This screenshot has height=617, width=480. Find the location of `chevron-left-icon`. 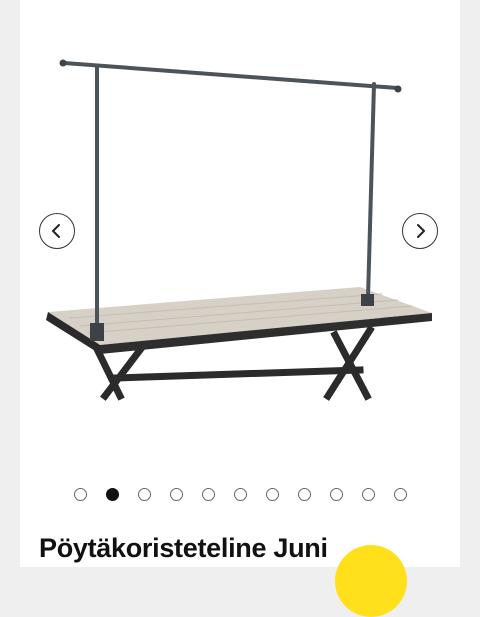

chevron-left-icon is located at coordinates (56, 231).